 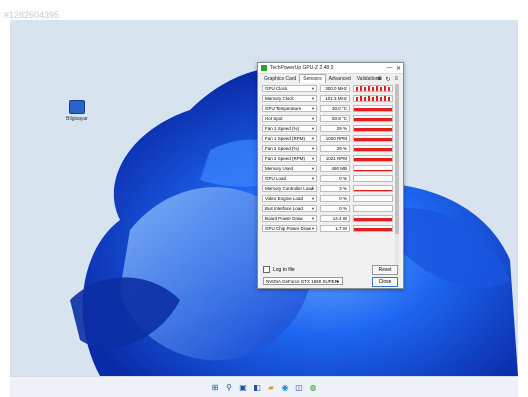 I want to click on sensor-name: GPU Chip Power Draw ▼, so click(x=289, y=228).